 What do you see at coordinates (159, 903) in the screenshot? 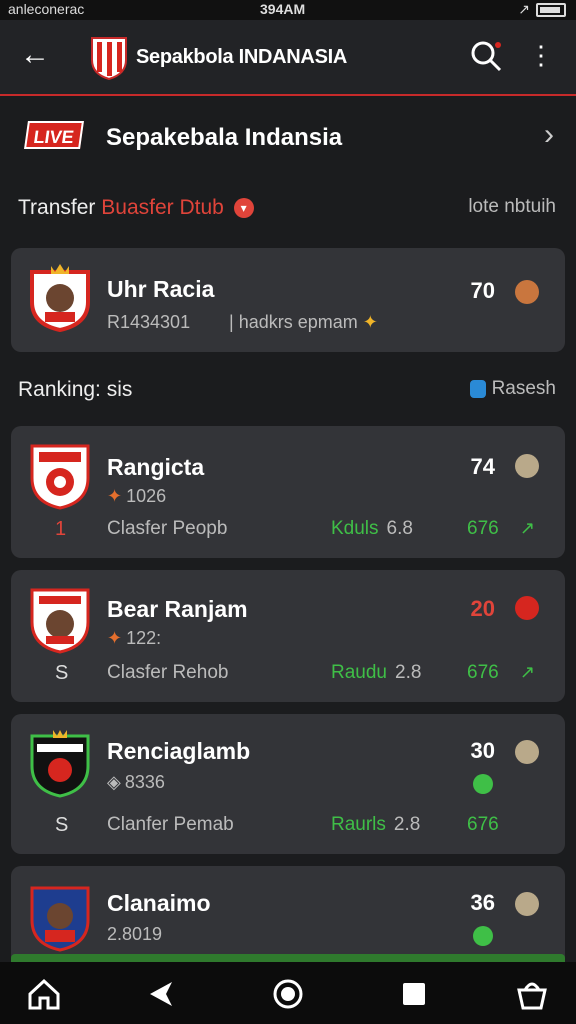
I see `club-name: Clanaimo` at bounding box center [159, 903].